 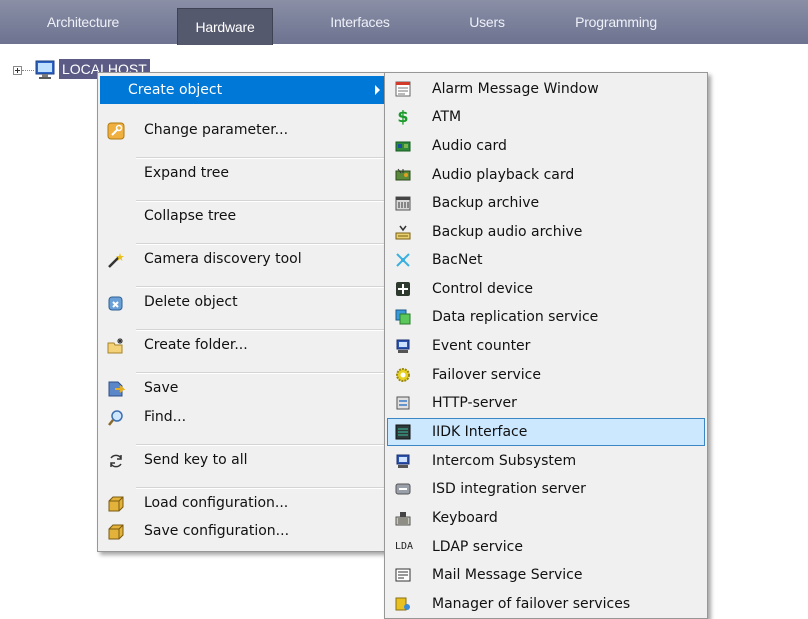 I want to click on gear-icon, so click(x=403, y=375).